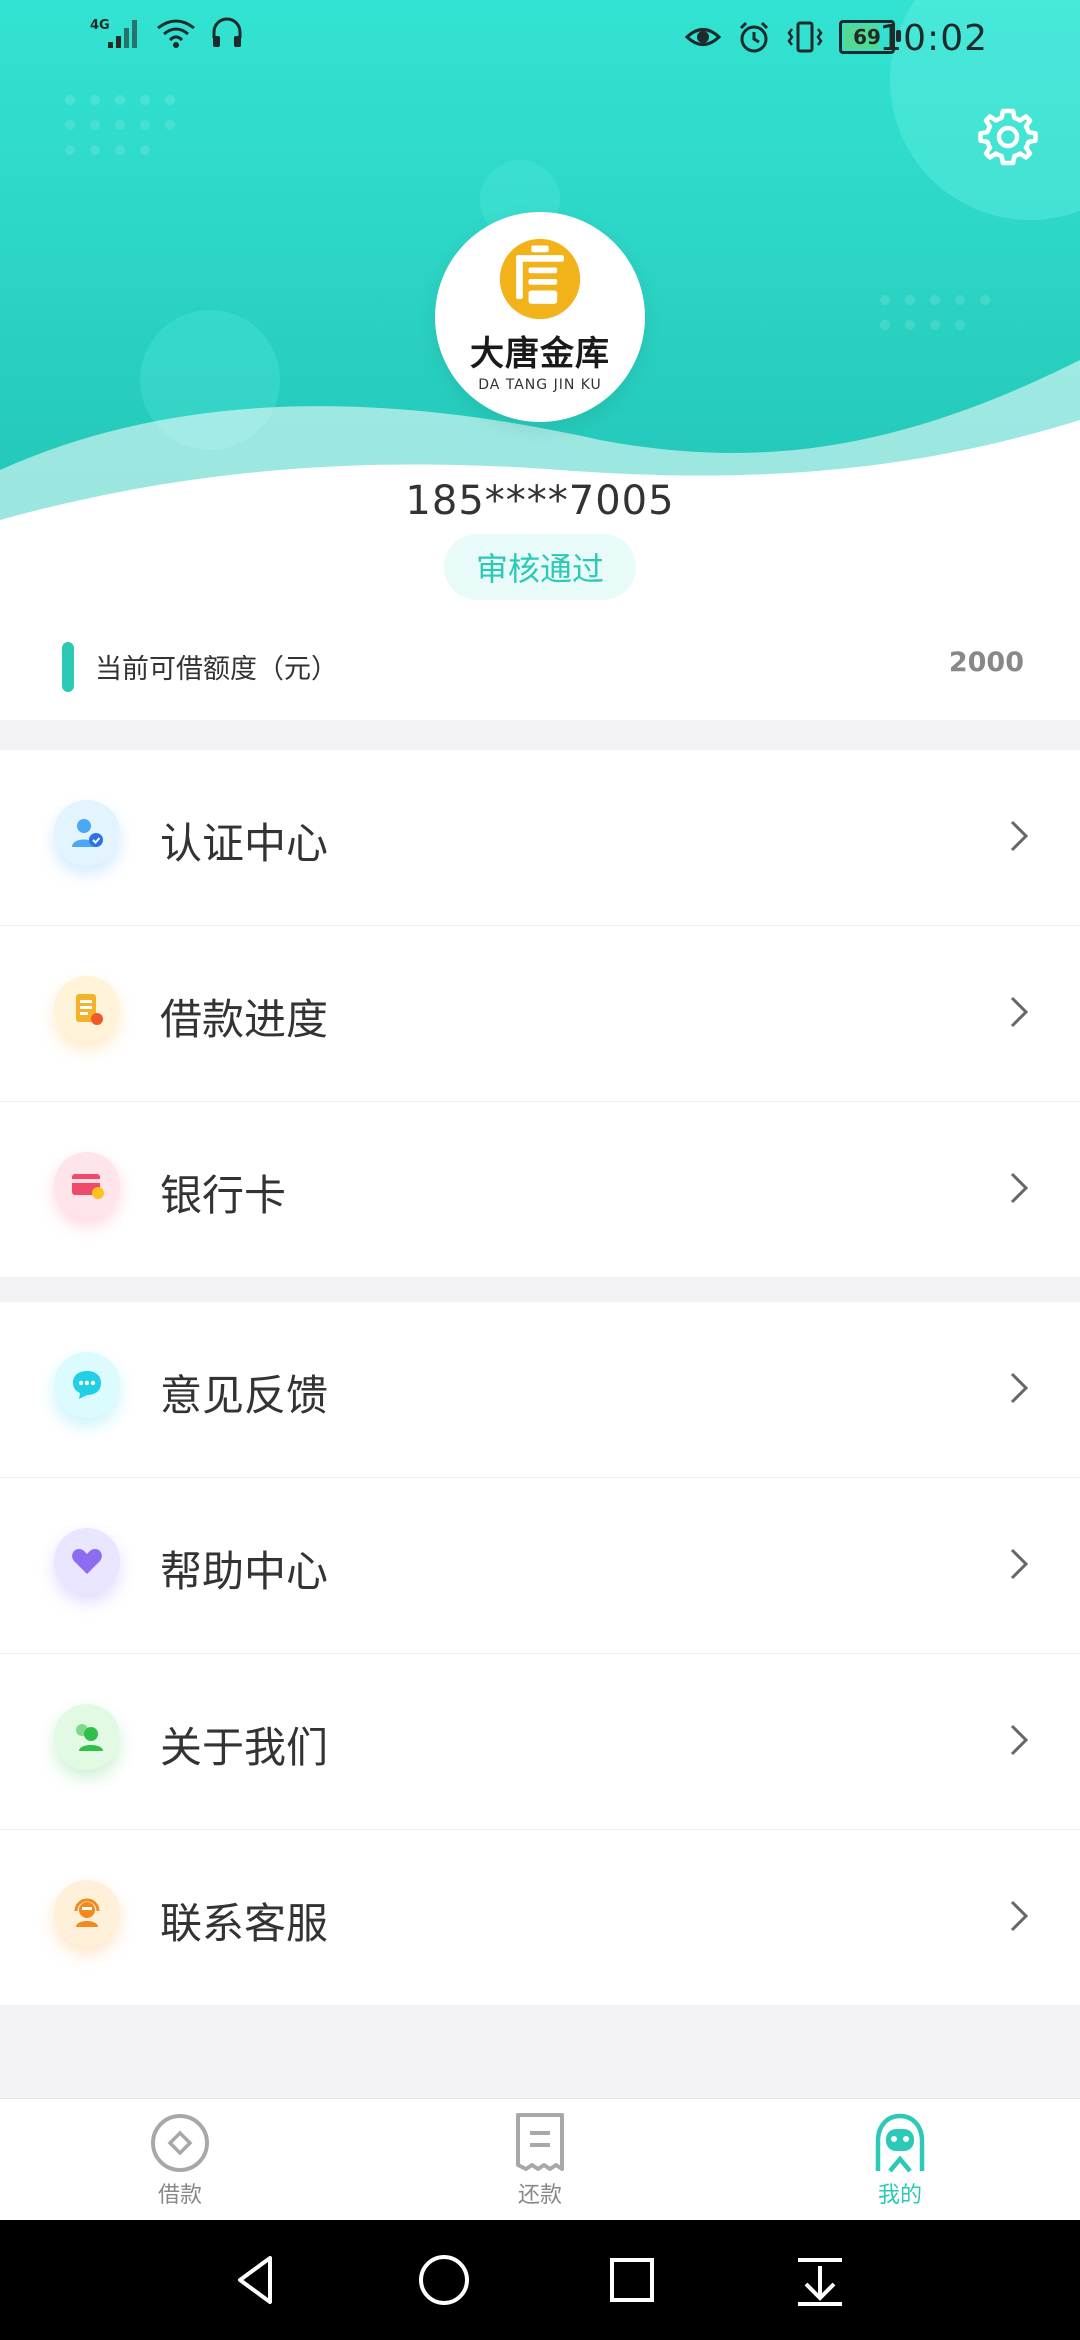 Image resolution: width=1080 pixels, height=2340 pixels. What do you see at coordinates (820, 2280) in the screenshot?
I see `notification-pulldown-icon` at bounding box center [820, 2280].